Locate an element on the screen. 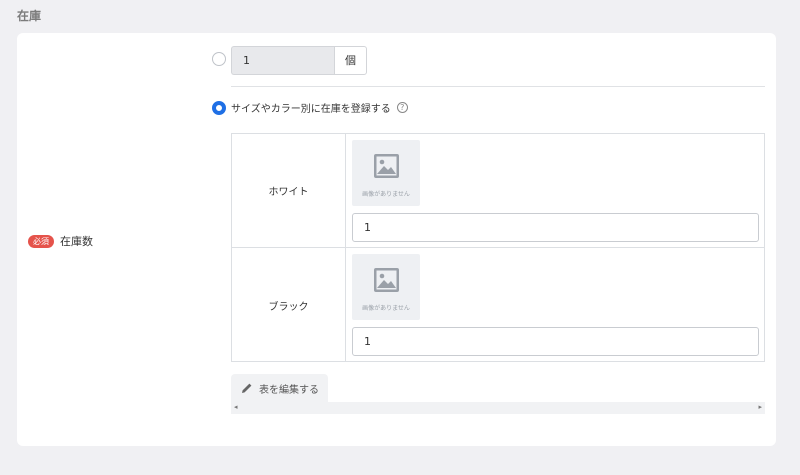 The width and height of the screenshot is (800, 475). simple-stock-group: 1 個 is located at coordinates (299, 60).